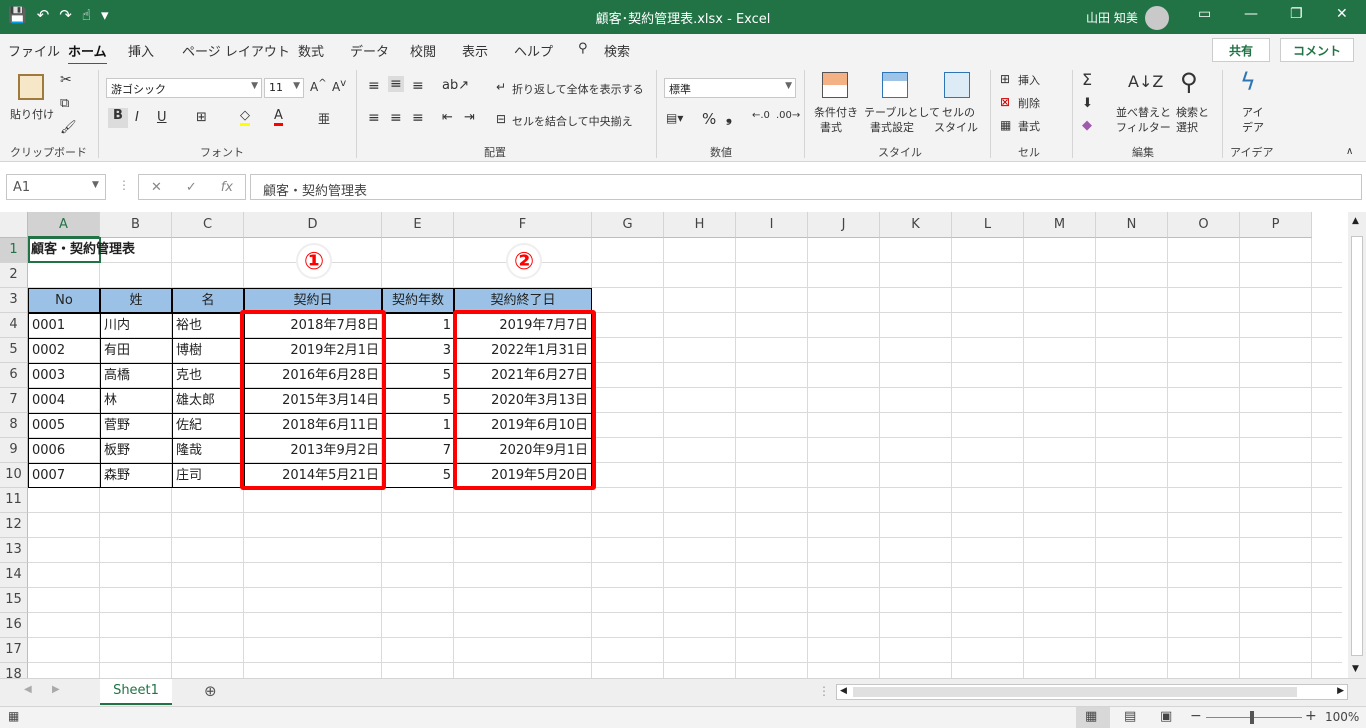 Image resolution: width=1366 pixels, height=728 pixels. I want to click on table-header-cell: No, so click(64, 300).